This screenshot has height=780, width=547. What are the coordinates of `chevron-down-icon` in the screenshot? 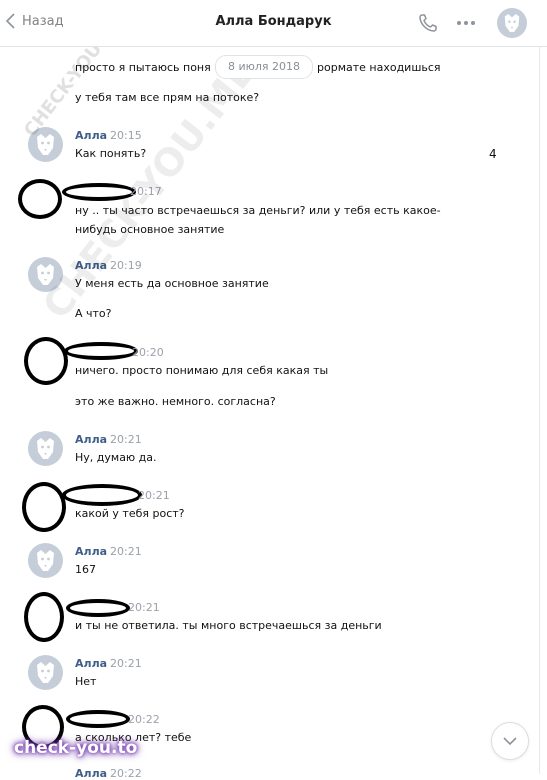 It's located at (510, 740).